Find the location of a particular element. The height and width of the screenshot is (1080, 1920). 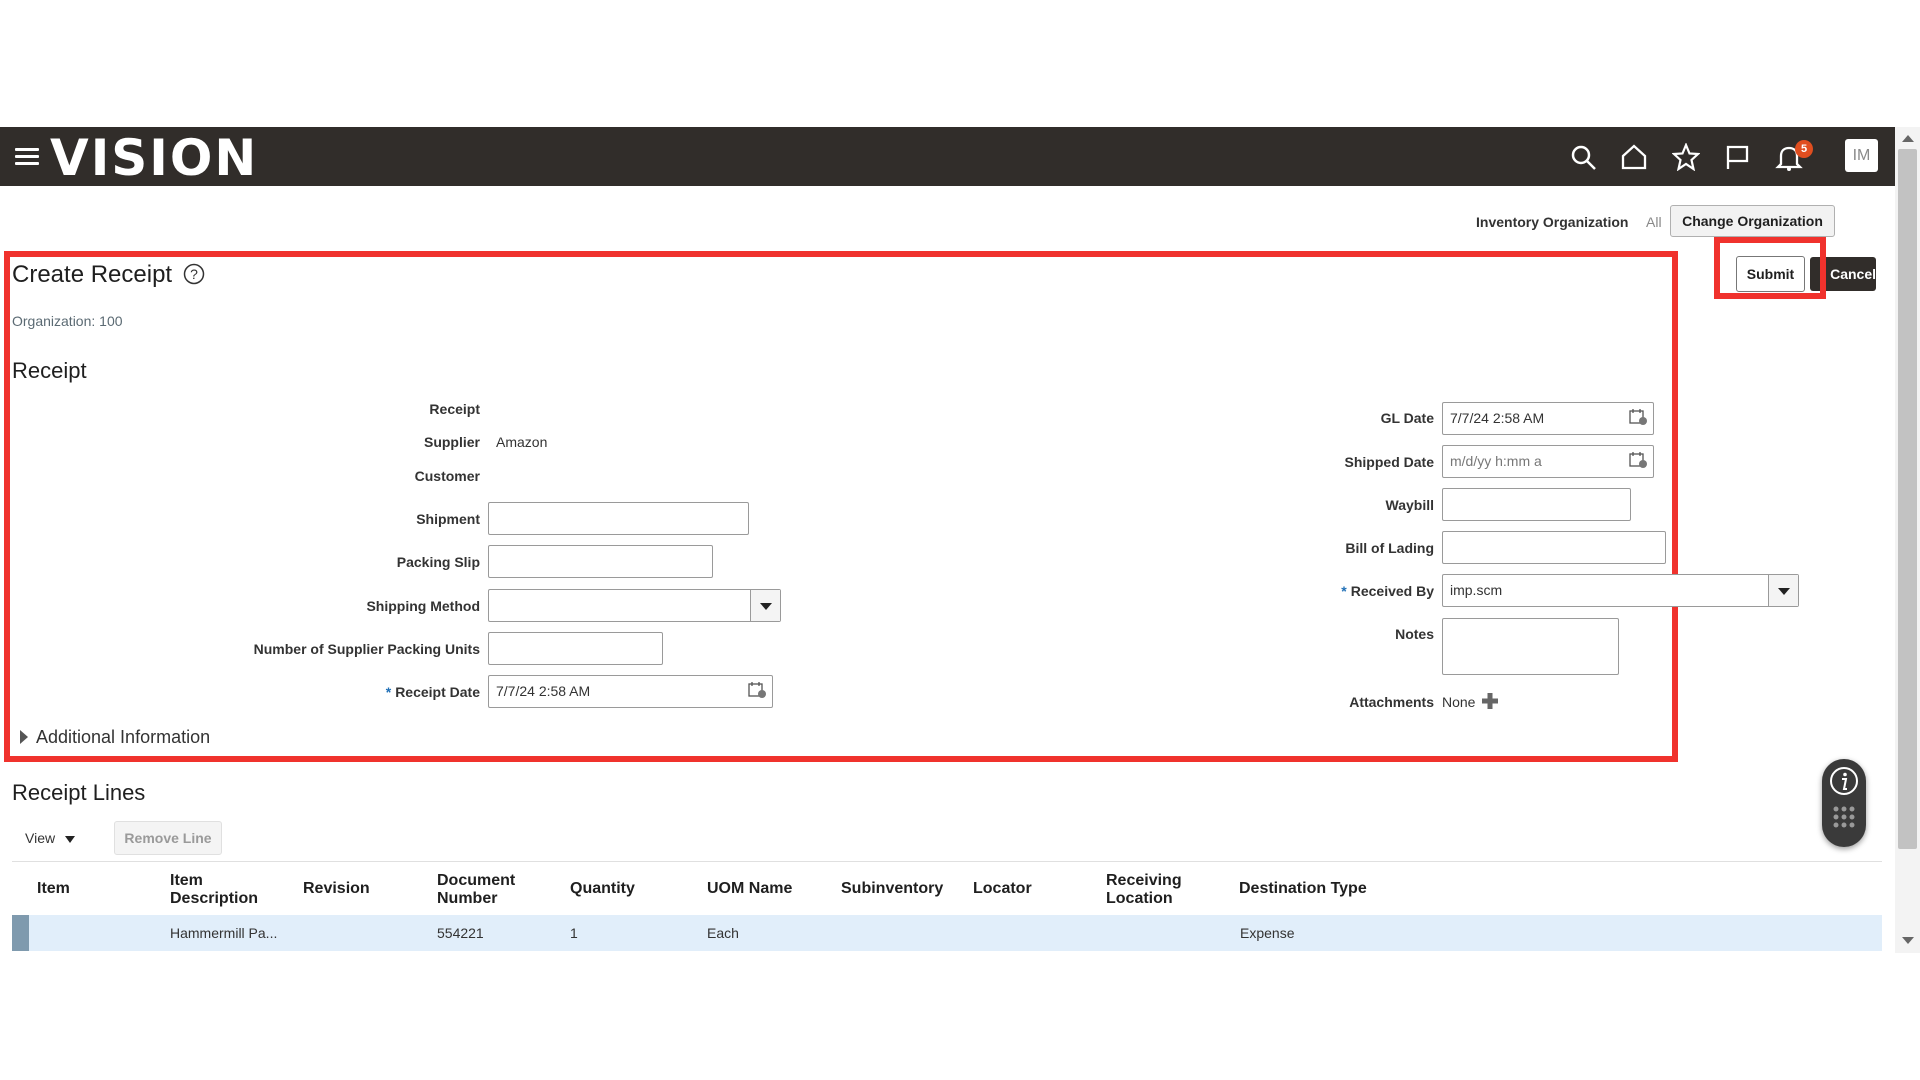

column-header-subinventory: Subinventory is located at coordinates (906, 889).